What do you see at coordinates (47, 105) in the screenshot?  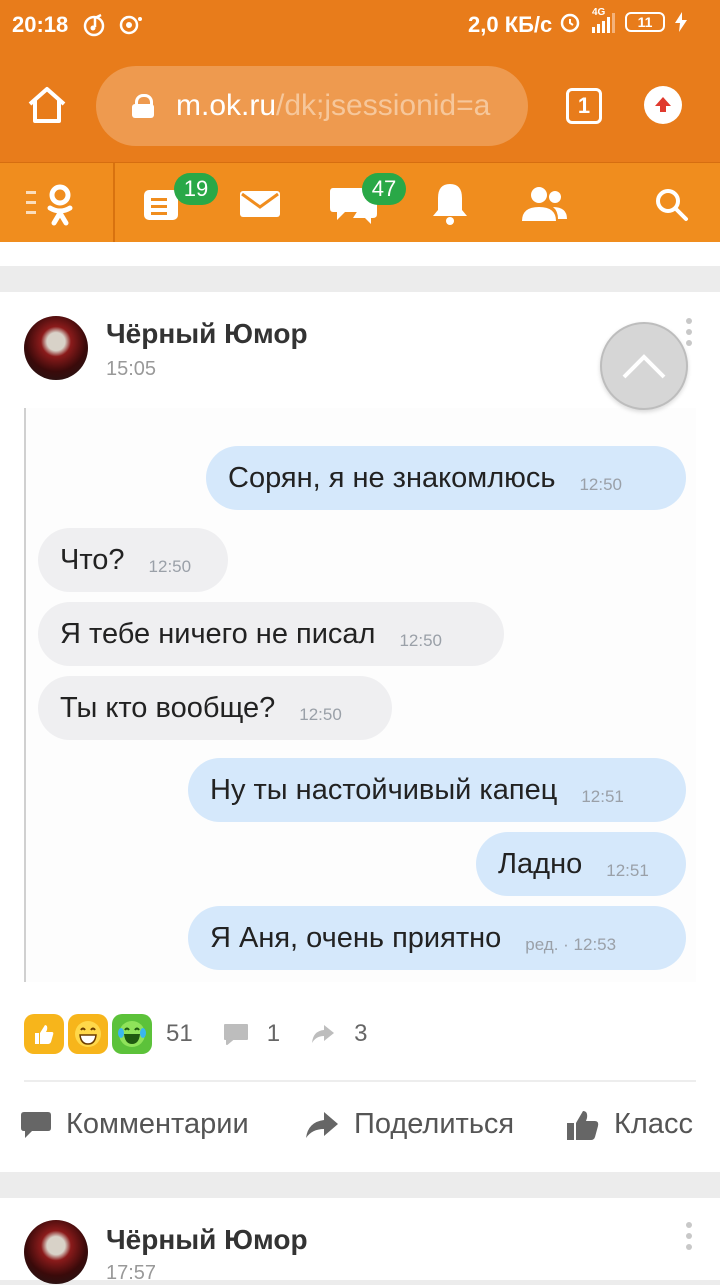 I see `home-icon` at bounding box center [47, 105].